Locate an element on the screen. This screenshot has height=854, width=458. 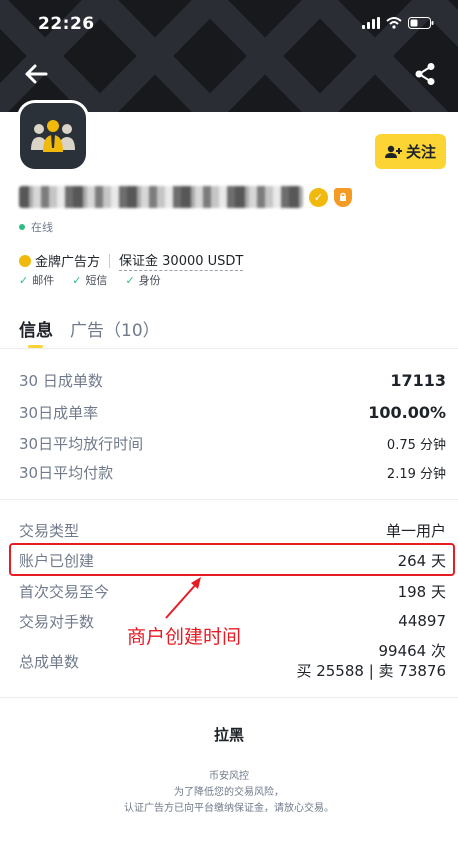
stat-value: 100.00% is located at coordinates (407, 412).